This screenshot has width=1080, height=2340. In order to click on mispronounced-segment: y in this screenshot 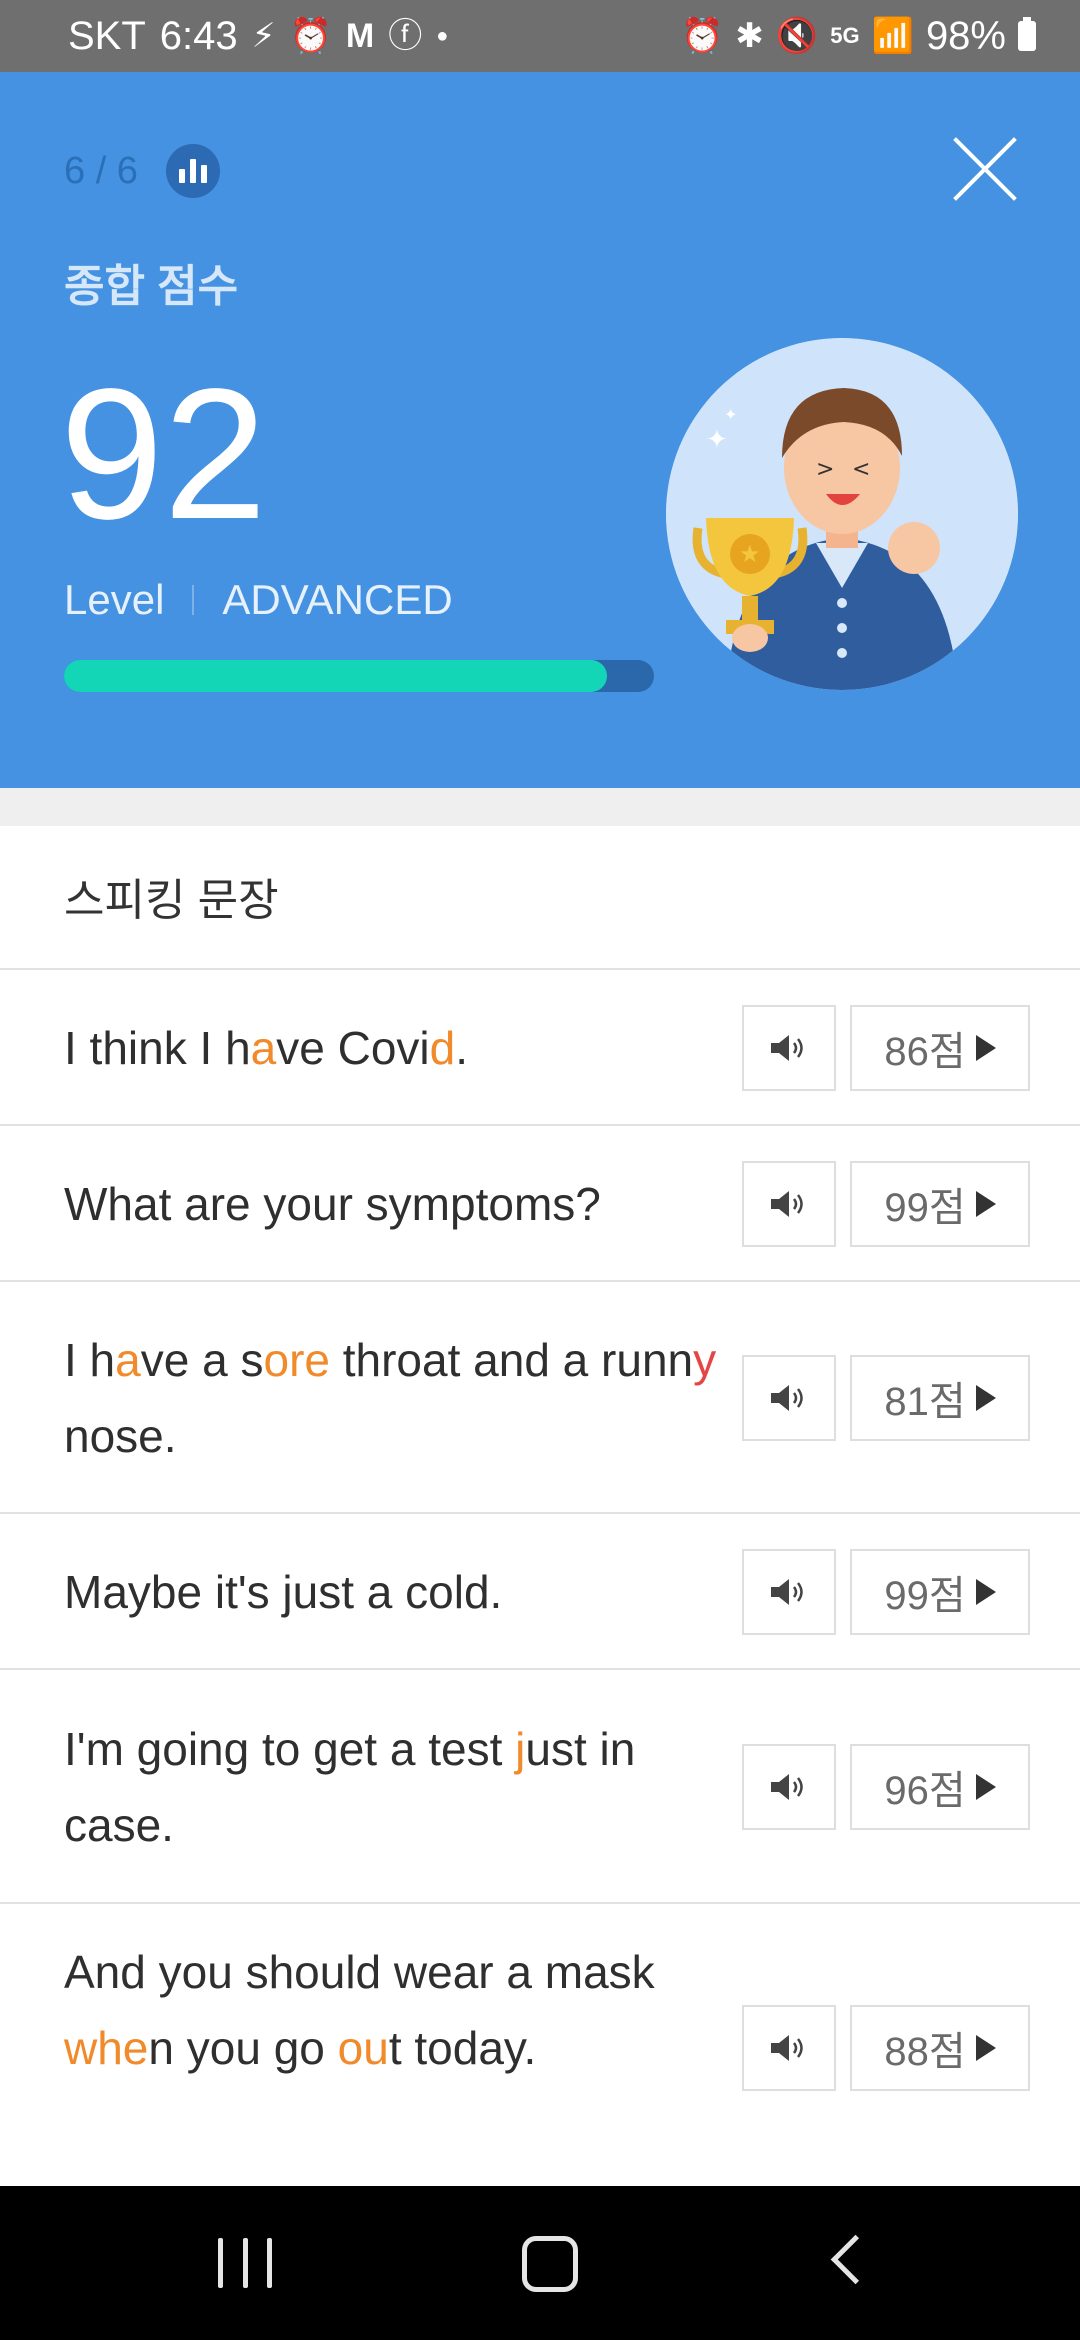, I will do `click(705, 1360)`.